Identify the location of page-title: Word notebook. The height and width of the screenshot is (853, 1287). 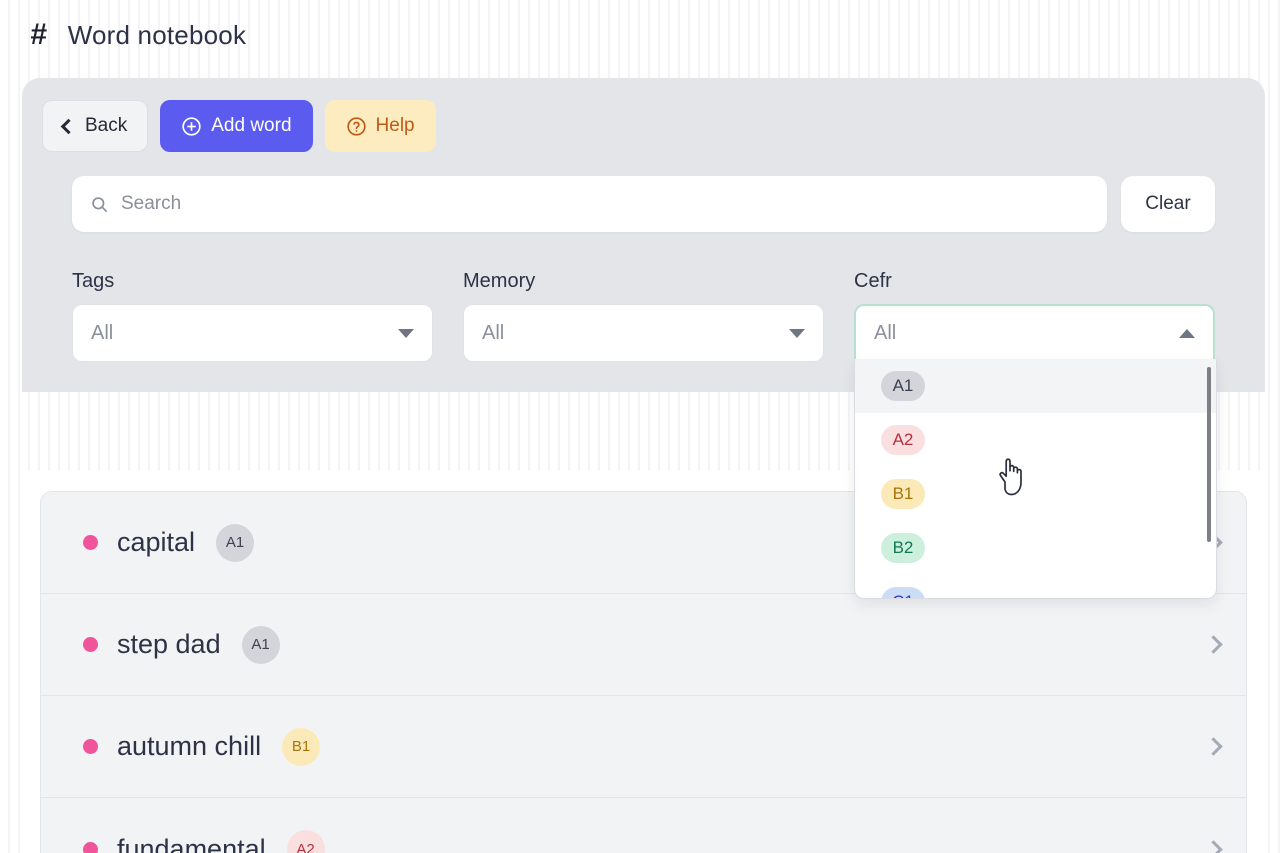
(157, 34).